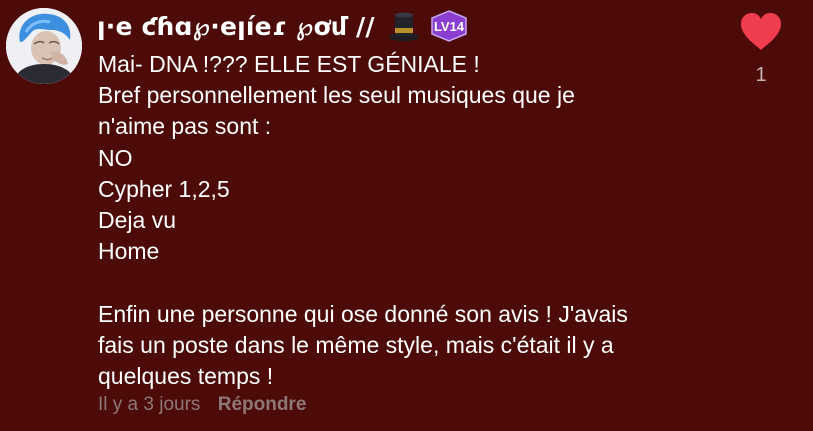 The image size is (813, 431). I want to click on comment-body-line: Mai- DNA !??? ELLE EST GÉNIALE !, so click(289, 64).